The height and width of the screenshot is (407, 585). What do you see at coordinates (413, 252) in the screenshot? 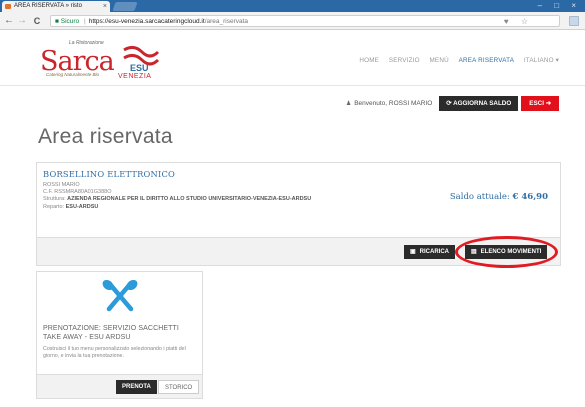
I see `money-icon: ▣` at bounding box center [413, 252].